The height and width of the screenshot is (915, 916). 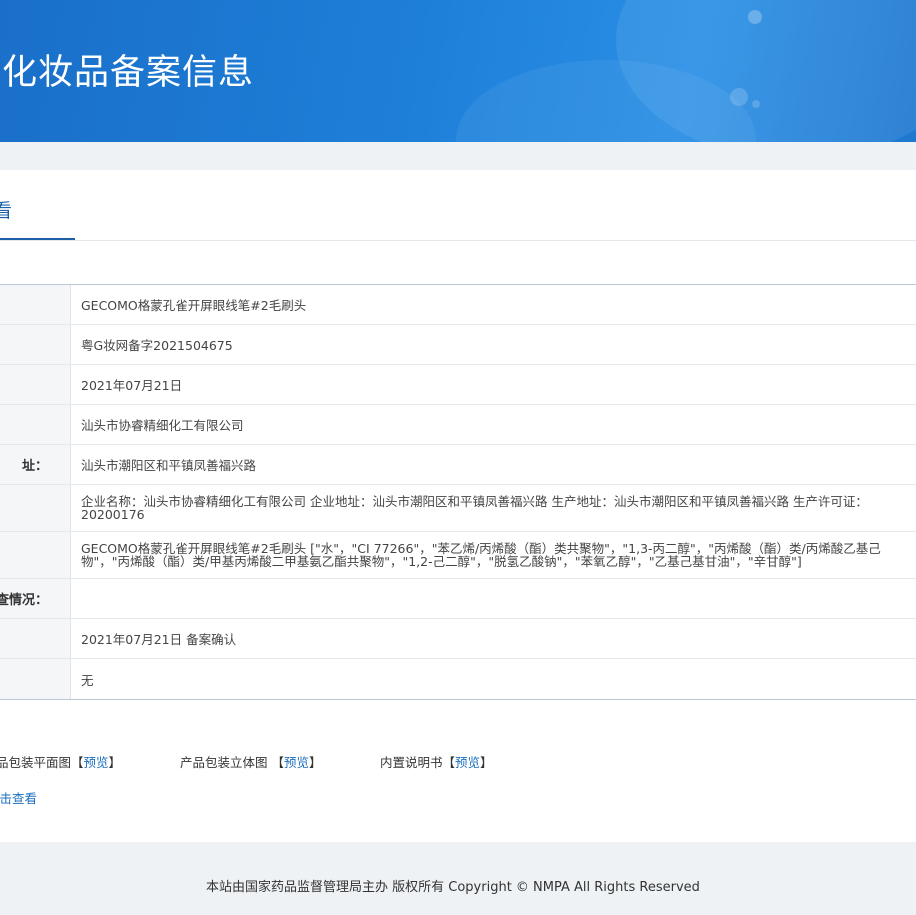 What do you see at coordinates (493, 598) in the screenshot?
I see `inspection-status-value` at bounding box center [493, 598].